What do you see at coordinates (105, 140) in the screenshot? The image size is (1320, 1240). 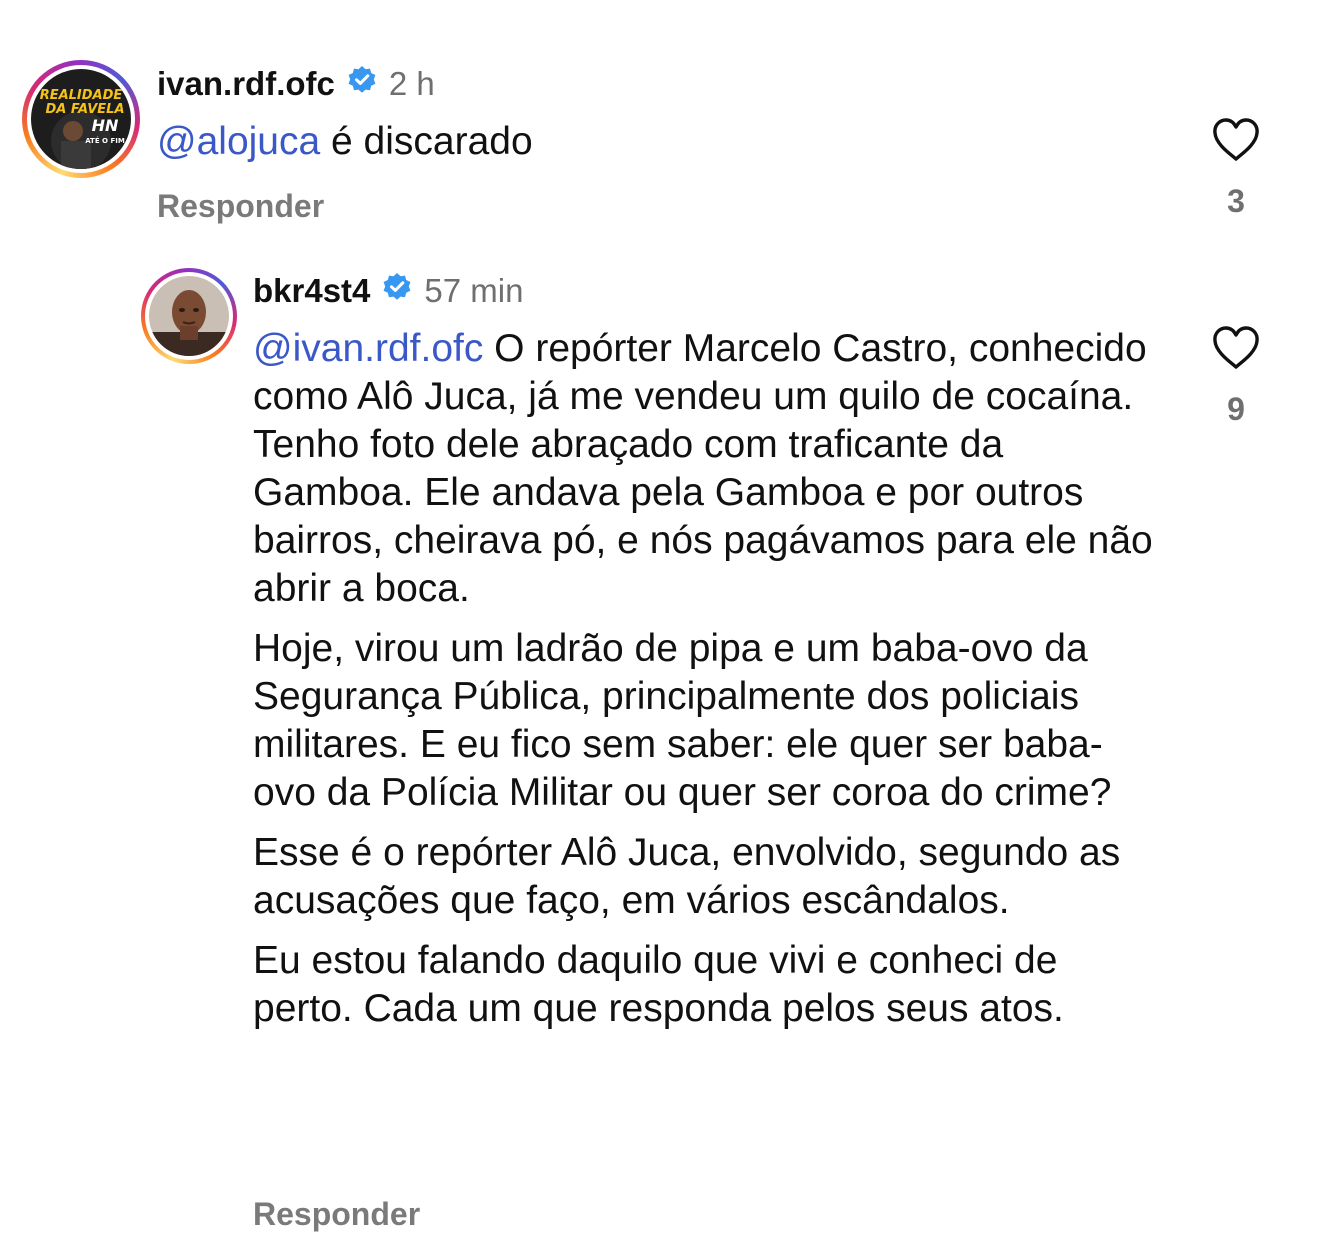 I see `svg-text: ATÉ O FIM` at bounding box center [105, 140].